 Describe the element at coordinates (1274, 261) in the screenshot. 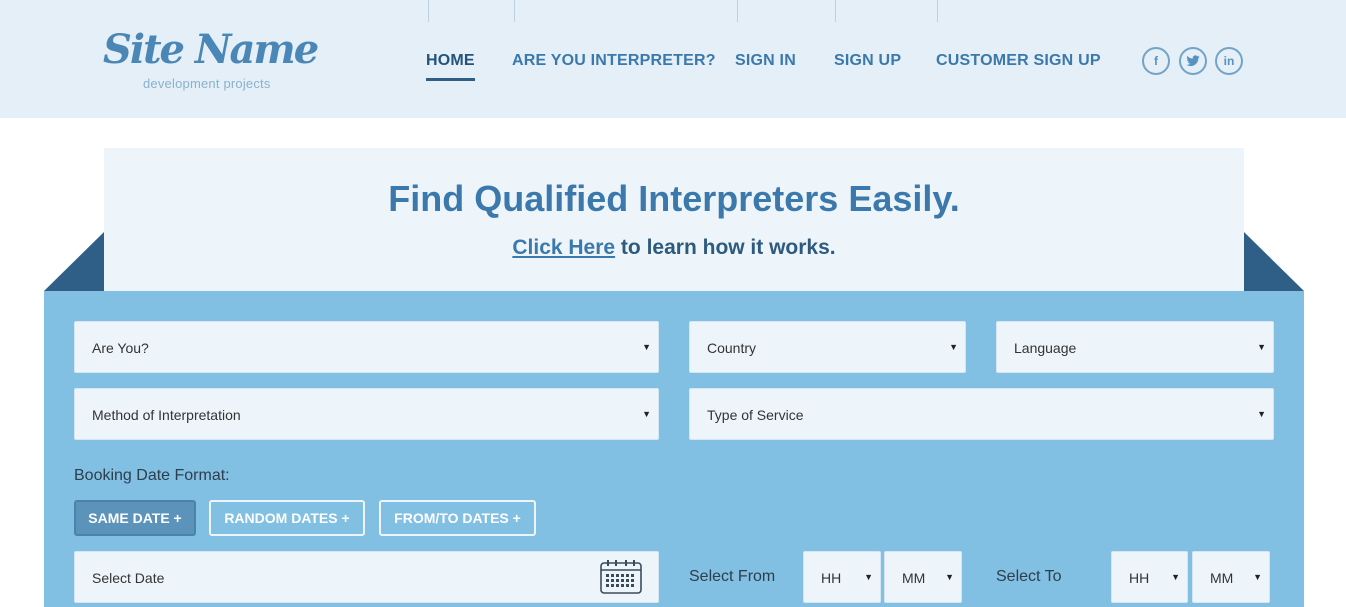

I see `banner-fold-right` at that location.